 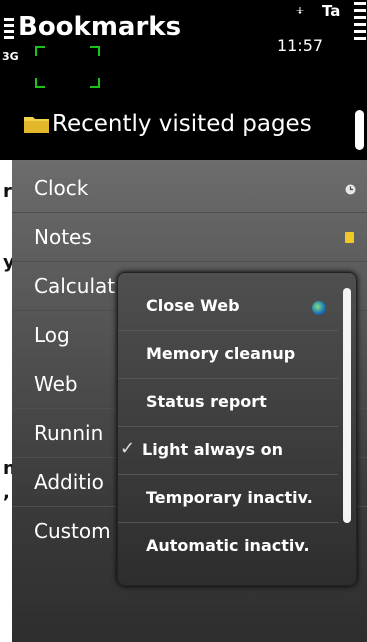 What do you see at coordinates (359, 130) in the screenshot?
I see `scrollbar` at bounding box center [359, 130].